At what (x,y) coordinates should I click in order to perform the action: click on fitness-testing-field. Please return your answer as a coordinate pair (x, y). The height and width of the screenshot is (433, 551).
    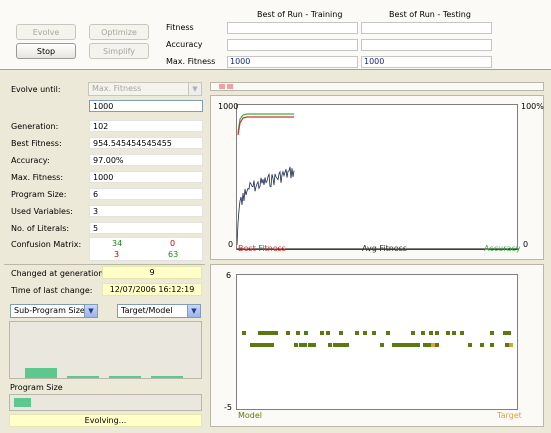
    Looking at the image, I should click on (426, 28).